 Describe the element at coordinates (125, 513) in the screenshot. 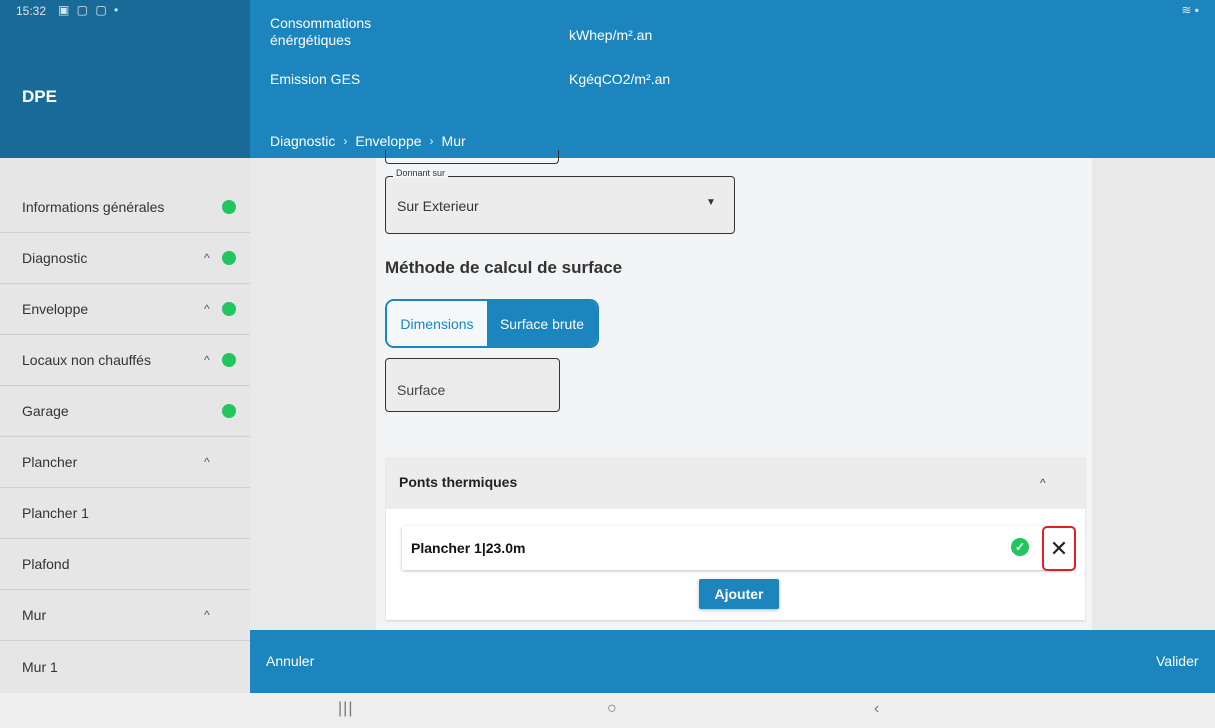

I see `sidebar-item-plancher-1: Plancher 1` at that location.